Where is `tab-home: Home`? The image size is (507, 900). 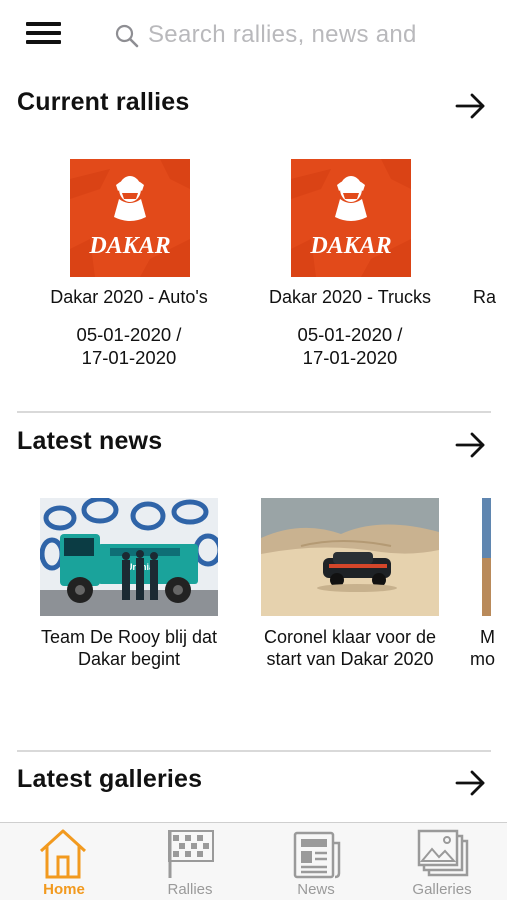 tab-home: Home is located at coordinates (64, 861).